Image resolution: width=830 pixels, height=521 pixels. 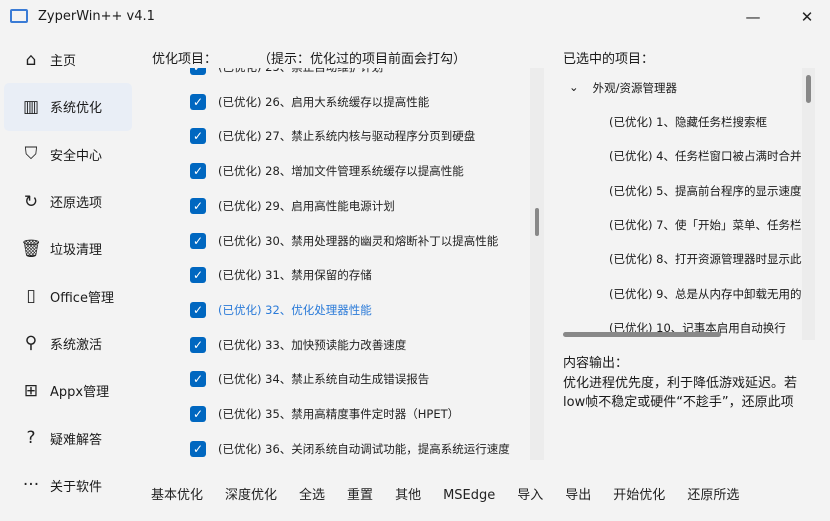 What do you see at coordinates (76, 440) in the screenshot?
I see `sidebar-item-label: 疑难解答` at bounding box center [76, 440].